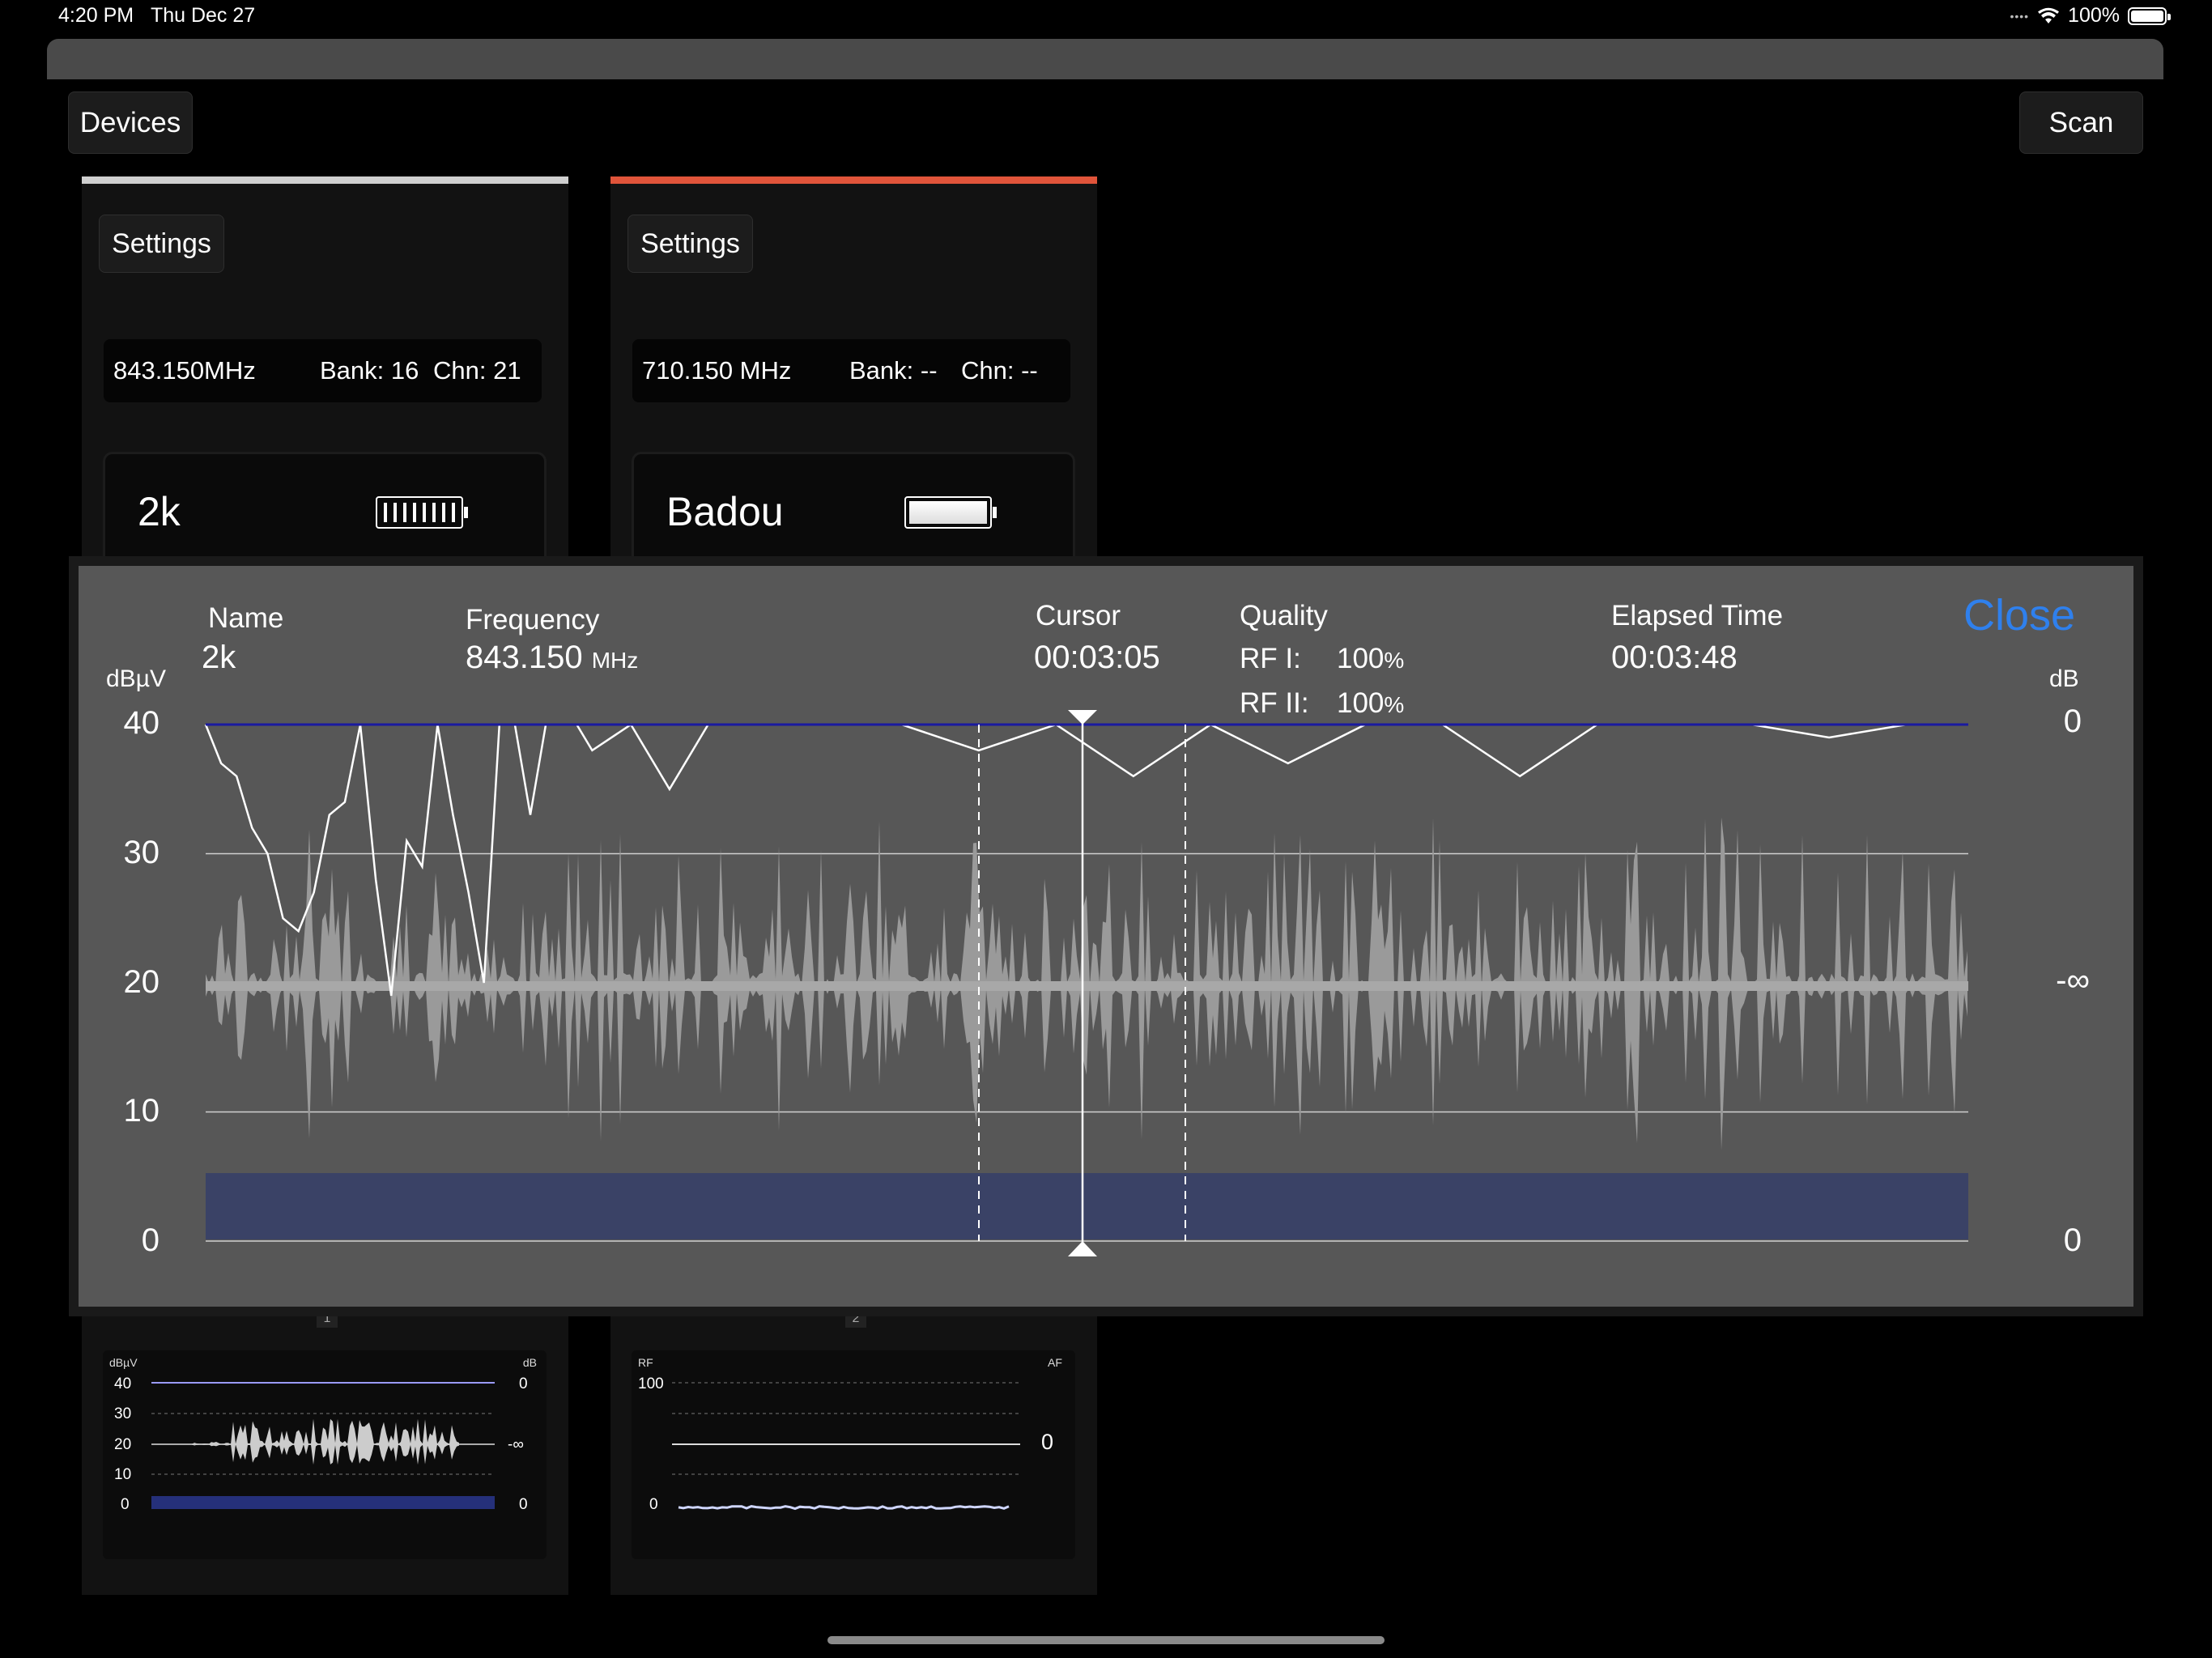 The height and width of the screenshot is (1658, 2212). I want to click on frequency-value: 710.150 MHz, so click(717, 370).